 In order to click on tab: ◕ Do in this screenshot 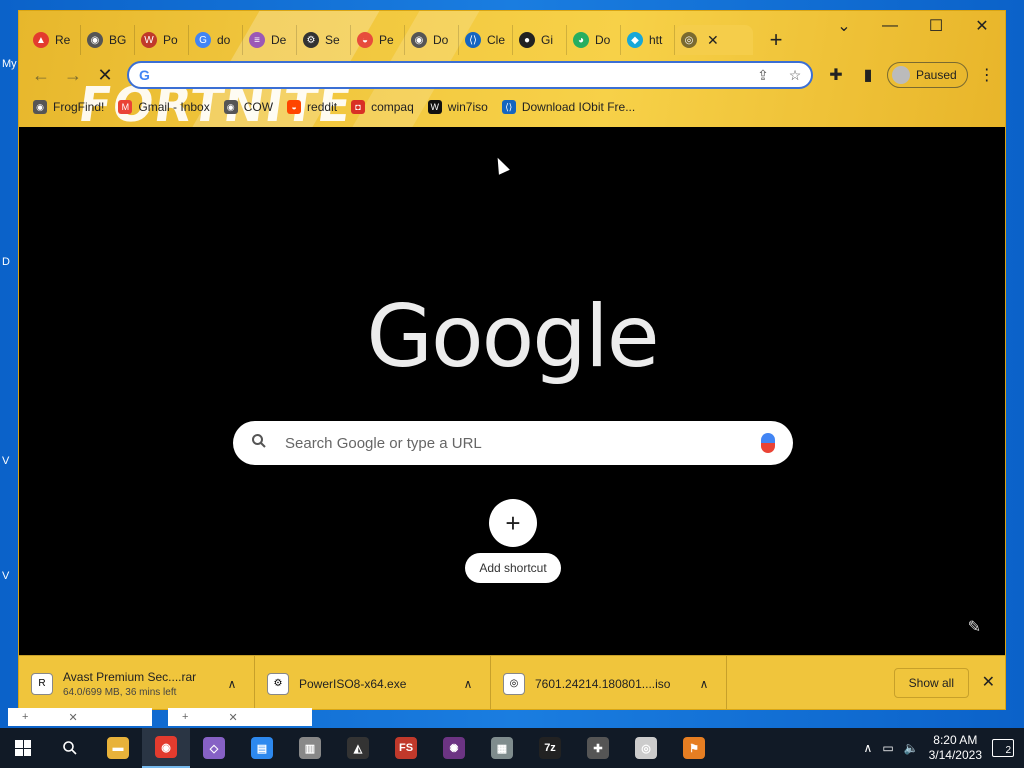, I will do `click(594, 40)`.